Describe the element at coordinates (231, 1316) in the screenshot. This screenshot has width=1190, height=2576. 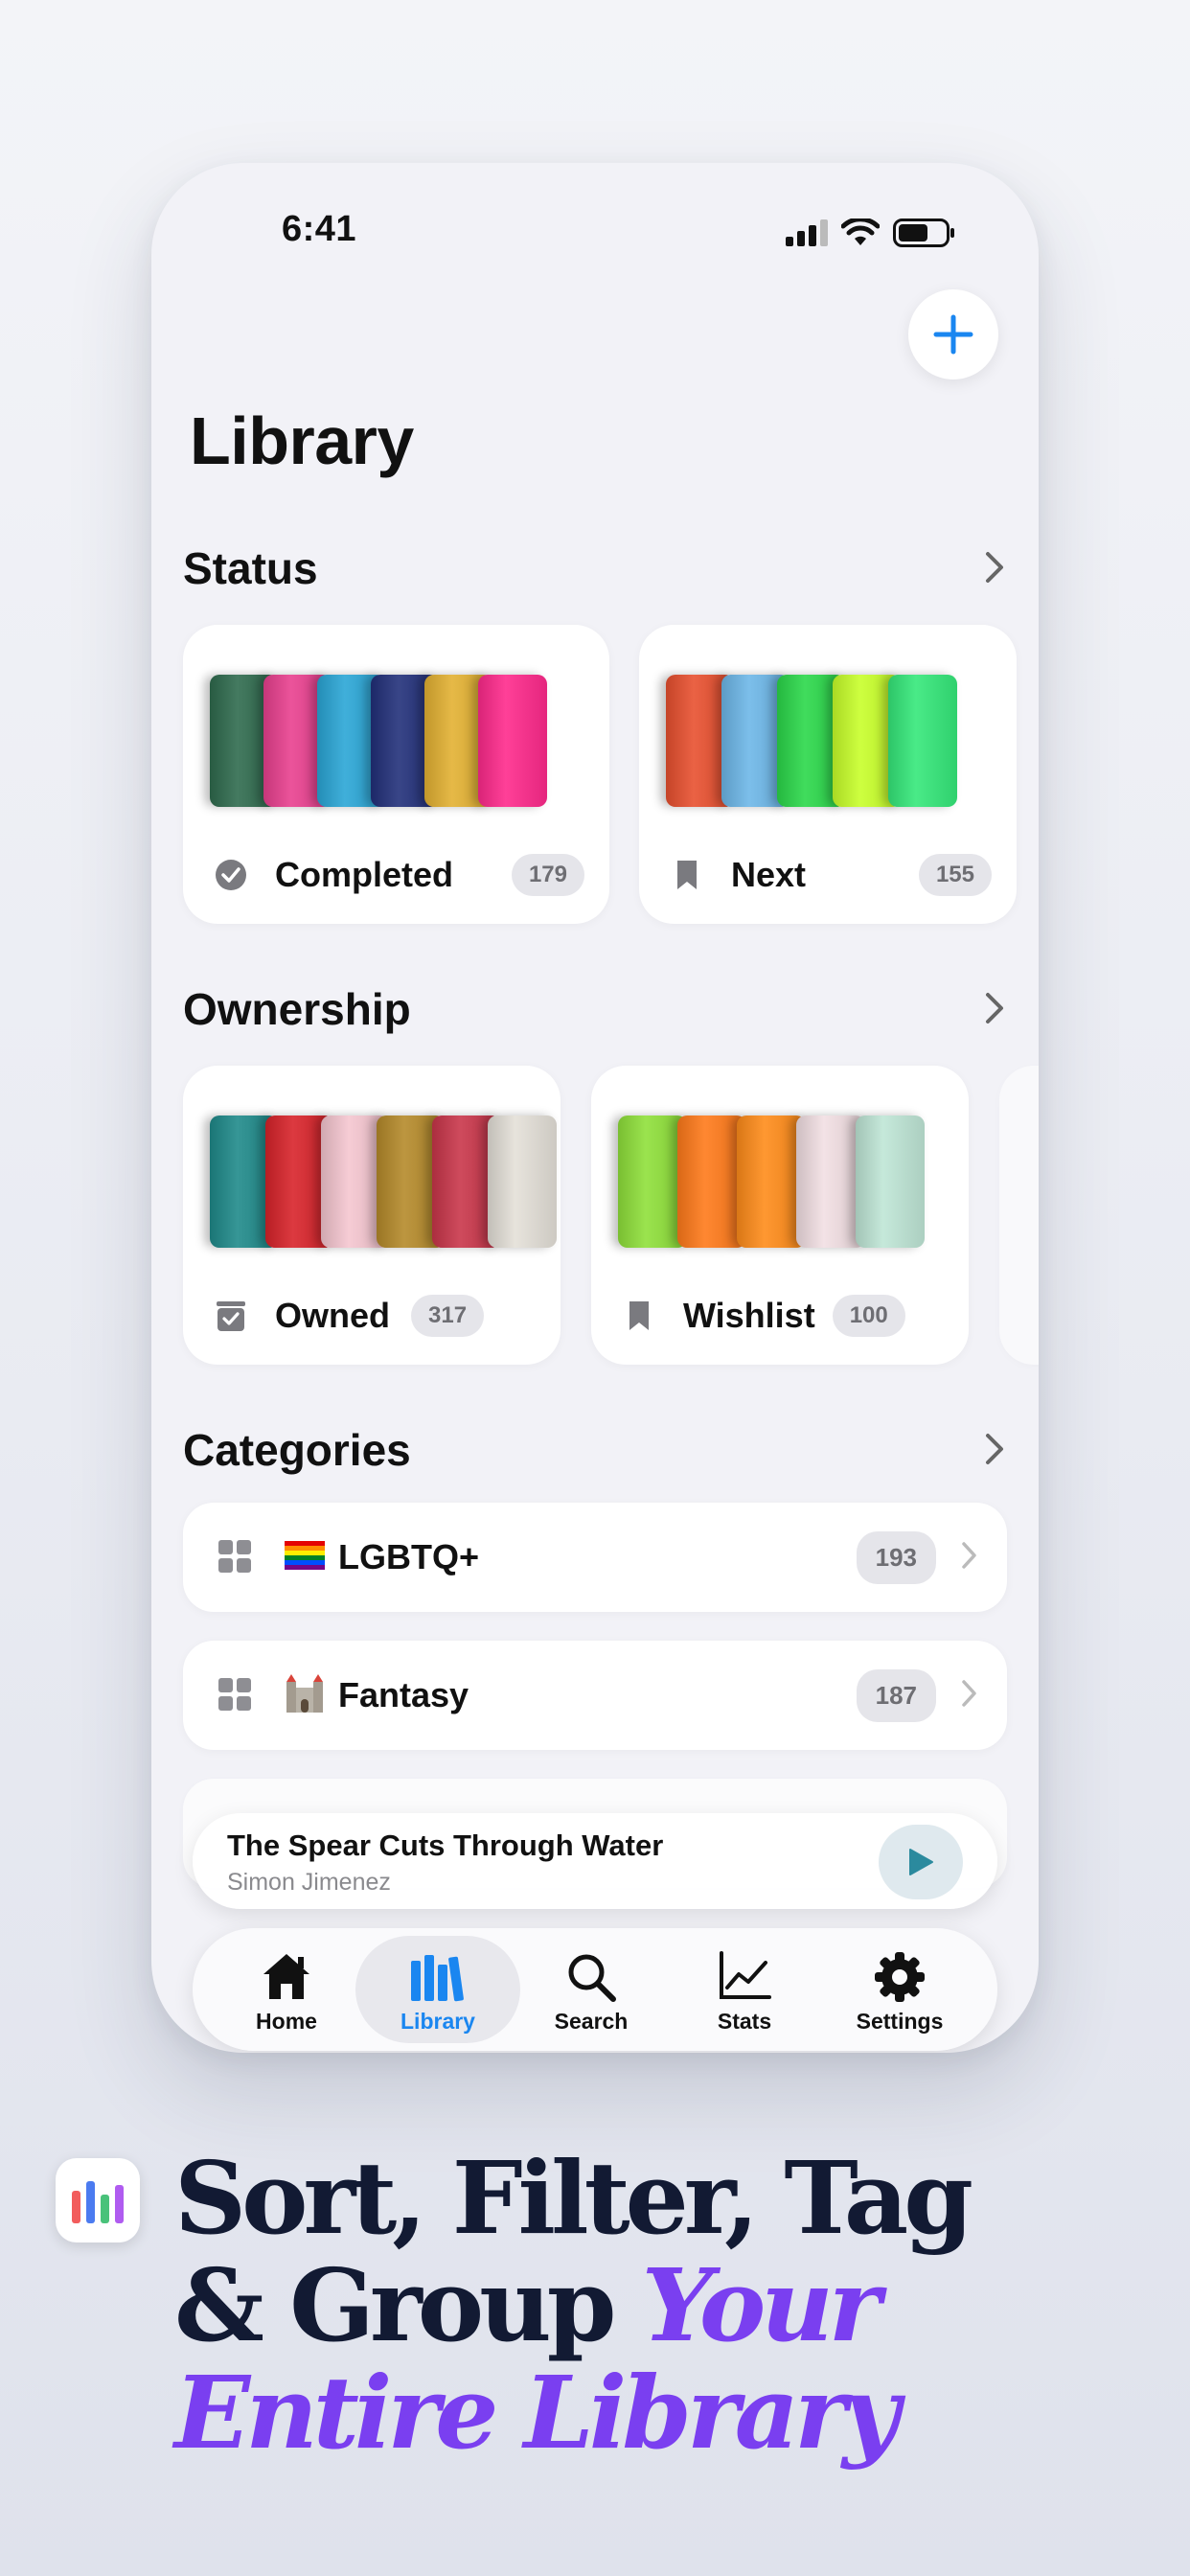
I see `owned-box-icon` at that location.